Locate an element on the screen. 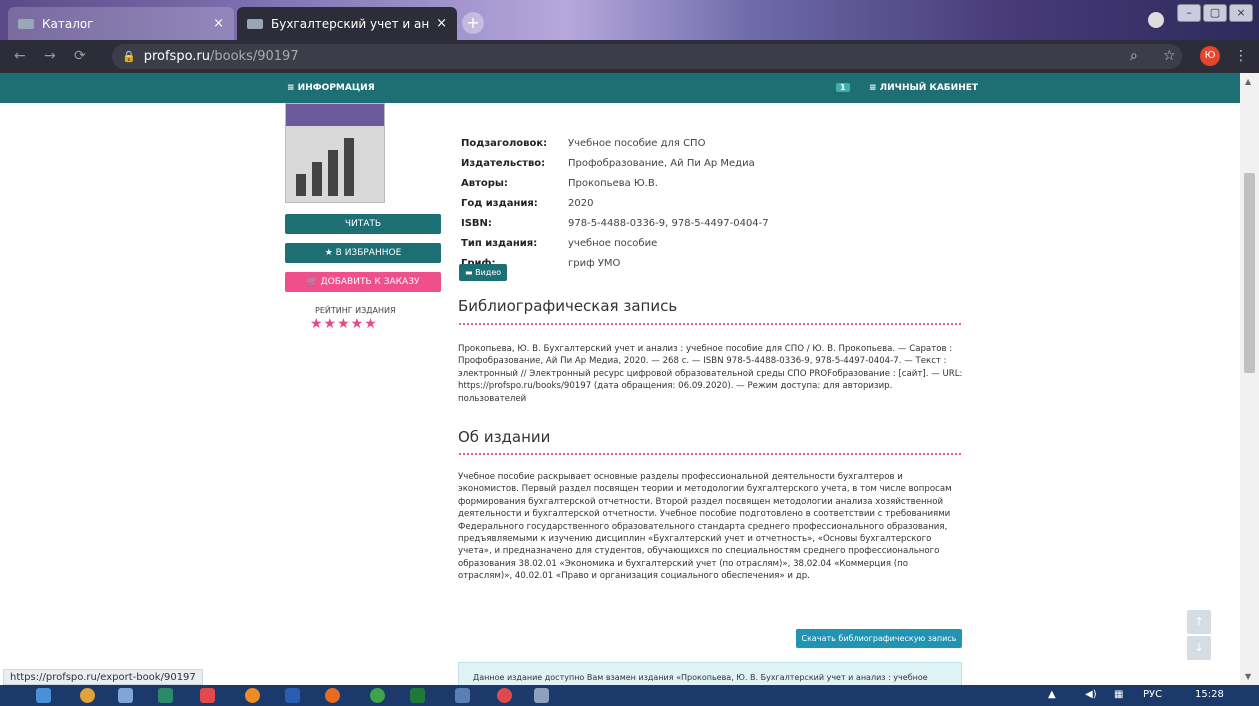 The height and width of the screenshot is (706, 1259). chrome-active-icon is located at coordinates (541, 695).